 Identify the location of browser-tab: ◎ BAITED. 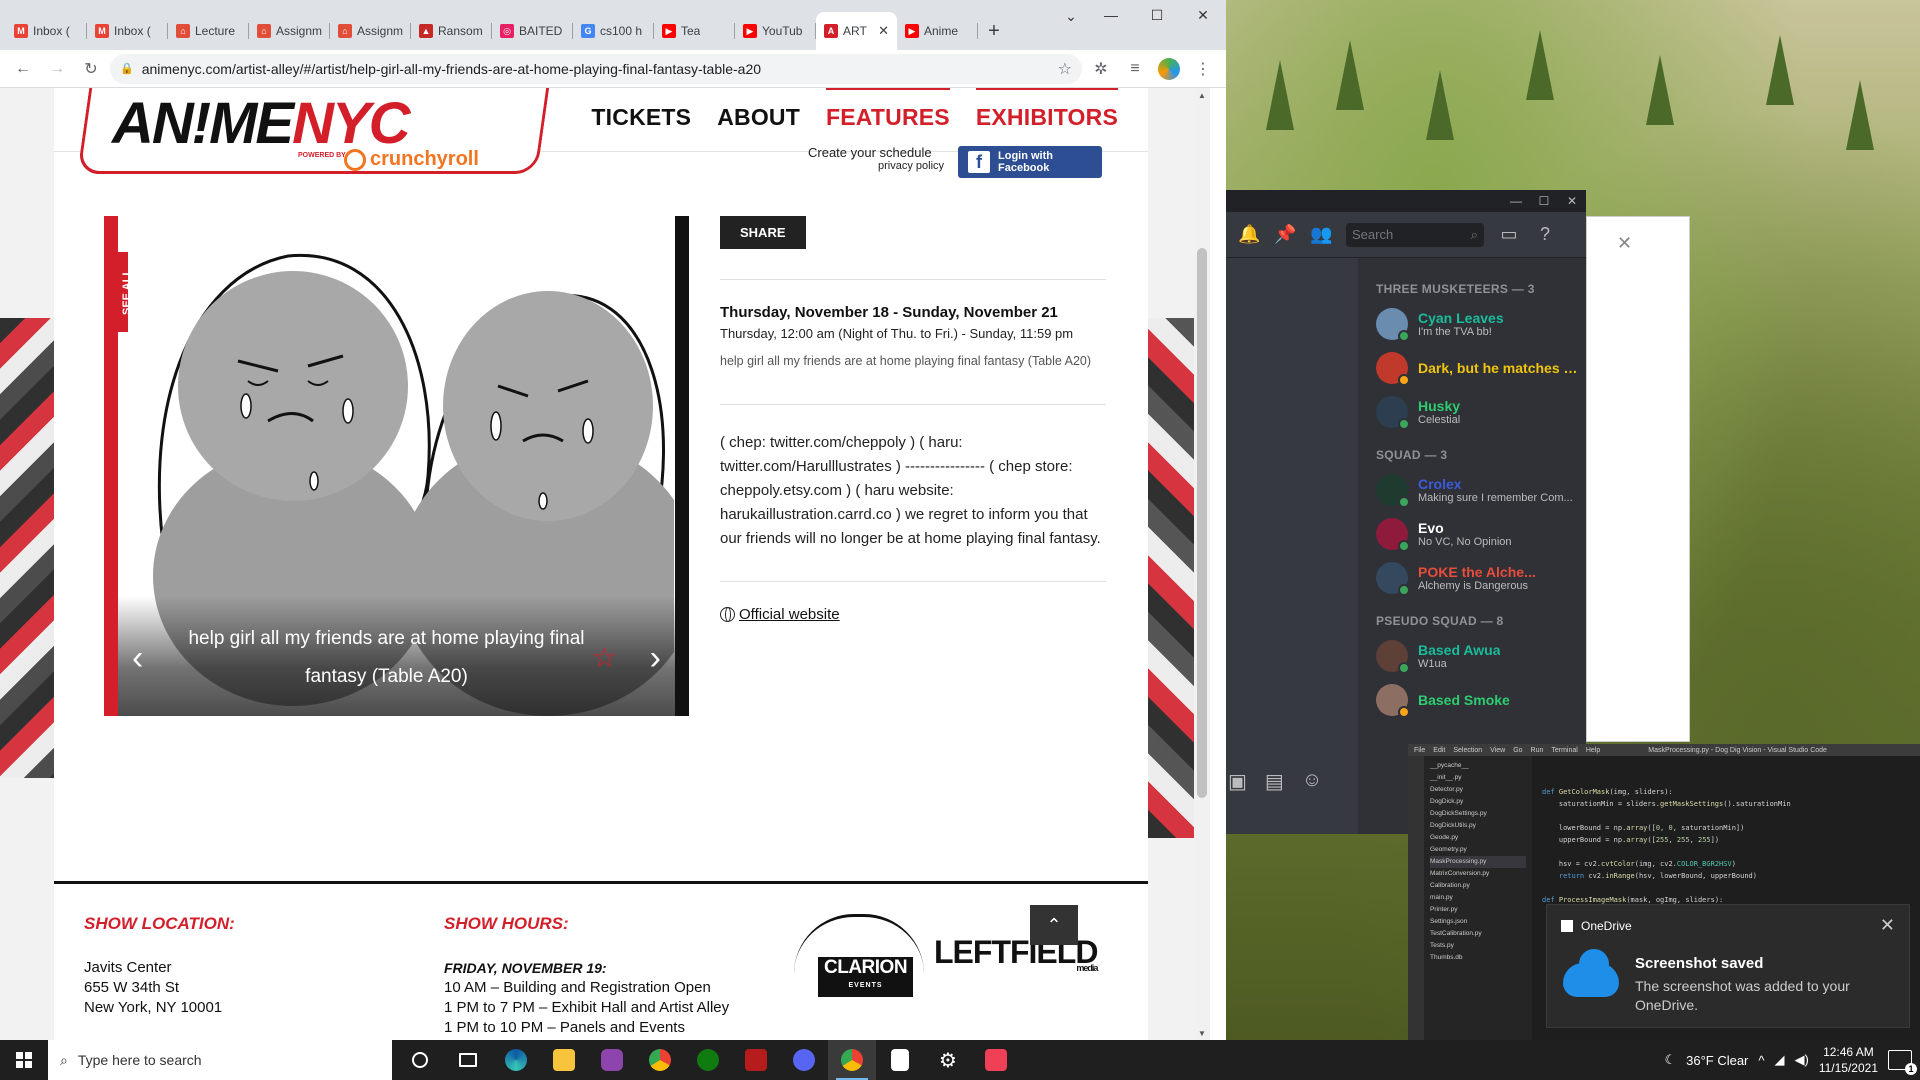
(532, 31).